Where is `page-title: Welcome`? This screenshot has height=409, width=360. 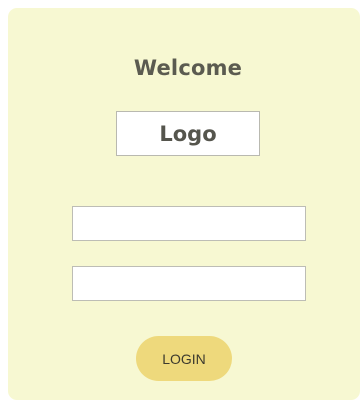
page-title: Welcome is located at coordinates (188, 68).